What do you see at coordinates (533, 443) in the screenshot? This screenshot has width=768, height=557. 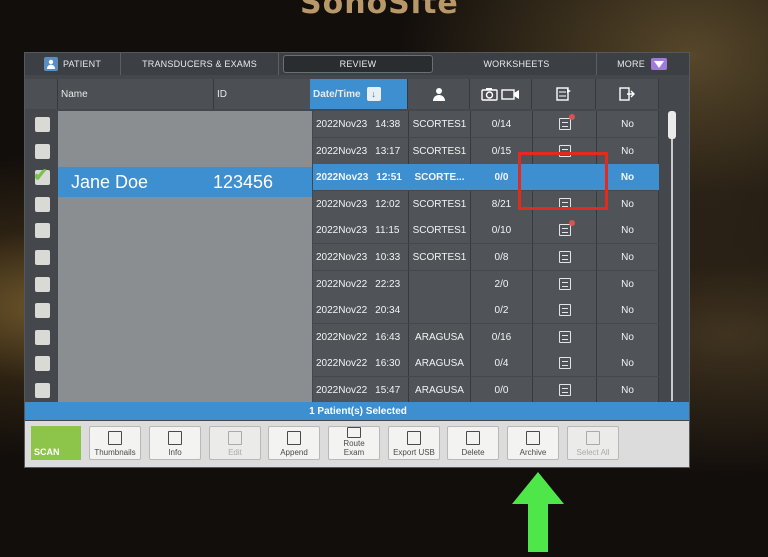 I see `archive-button: Archive` at bounding box center [533, 443].